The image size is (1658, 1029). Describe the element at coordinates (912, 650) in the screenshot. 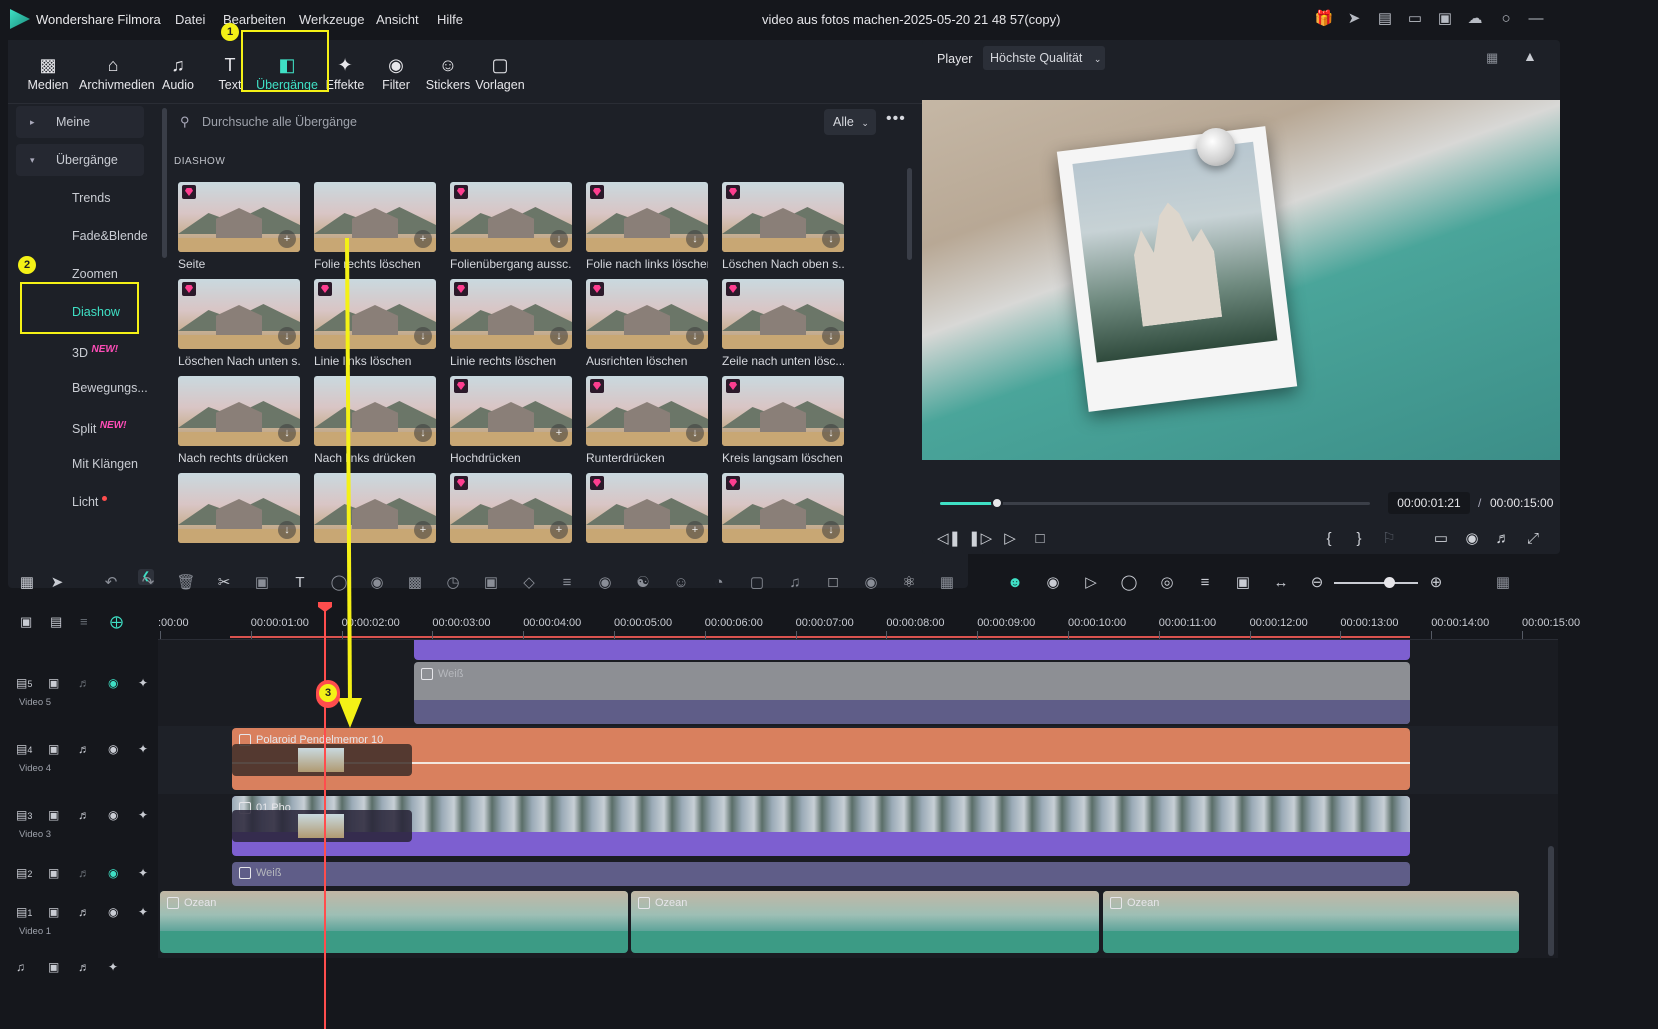

I see `clip-top-purple` at that location.